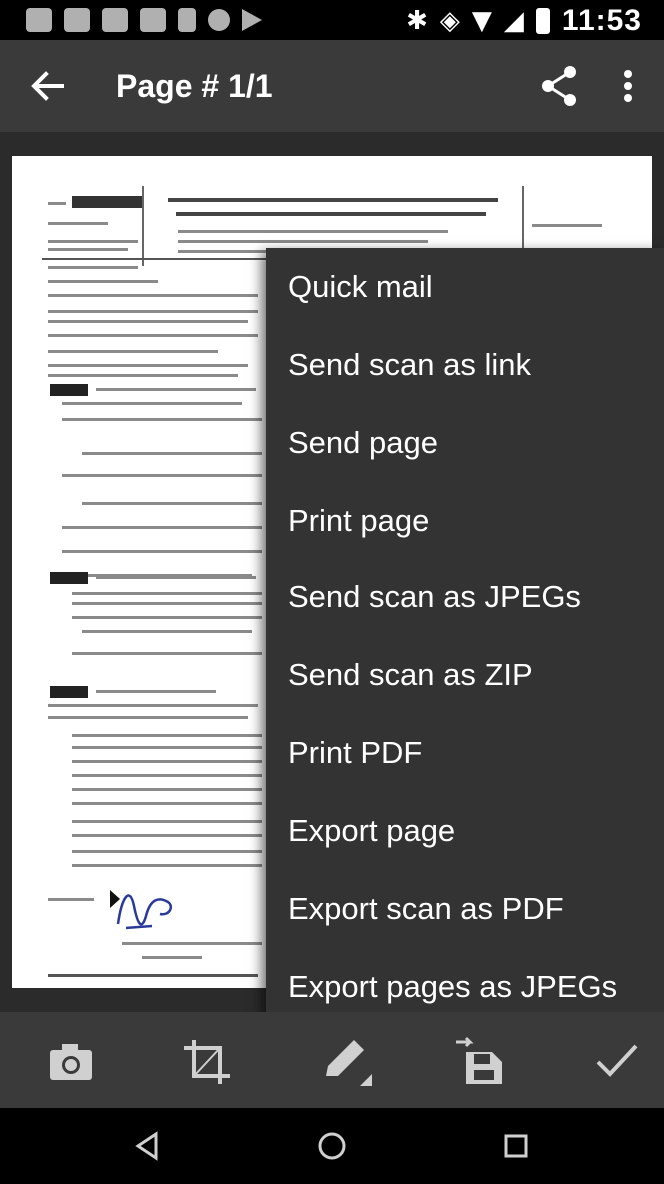  I want to click on save-icon, so click(479, 1060).